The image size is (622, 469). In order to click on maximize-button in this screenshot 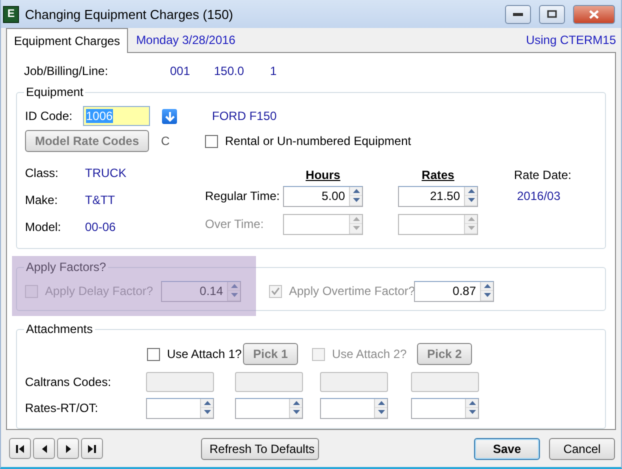, I will do `click(552, 14)`.